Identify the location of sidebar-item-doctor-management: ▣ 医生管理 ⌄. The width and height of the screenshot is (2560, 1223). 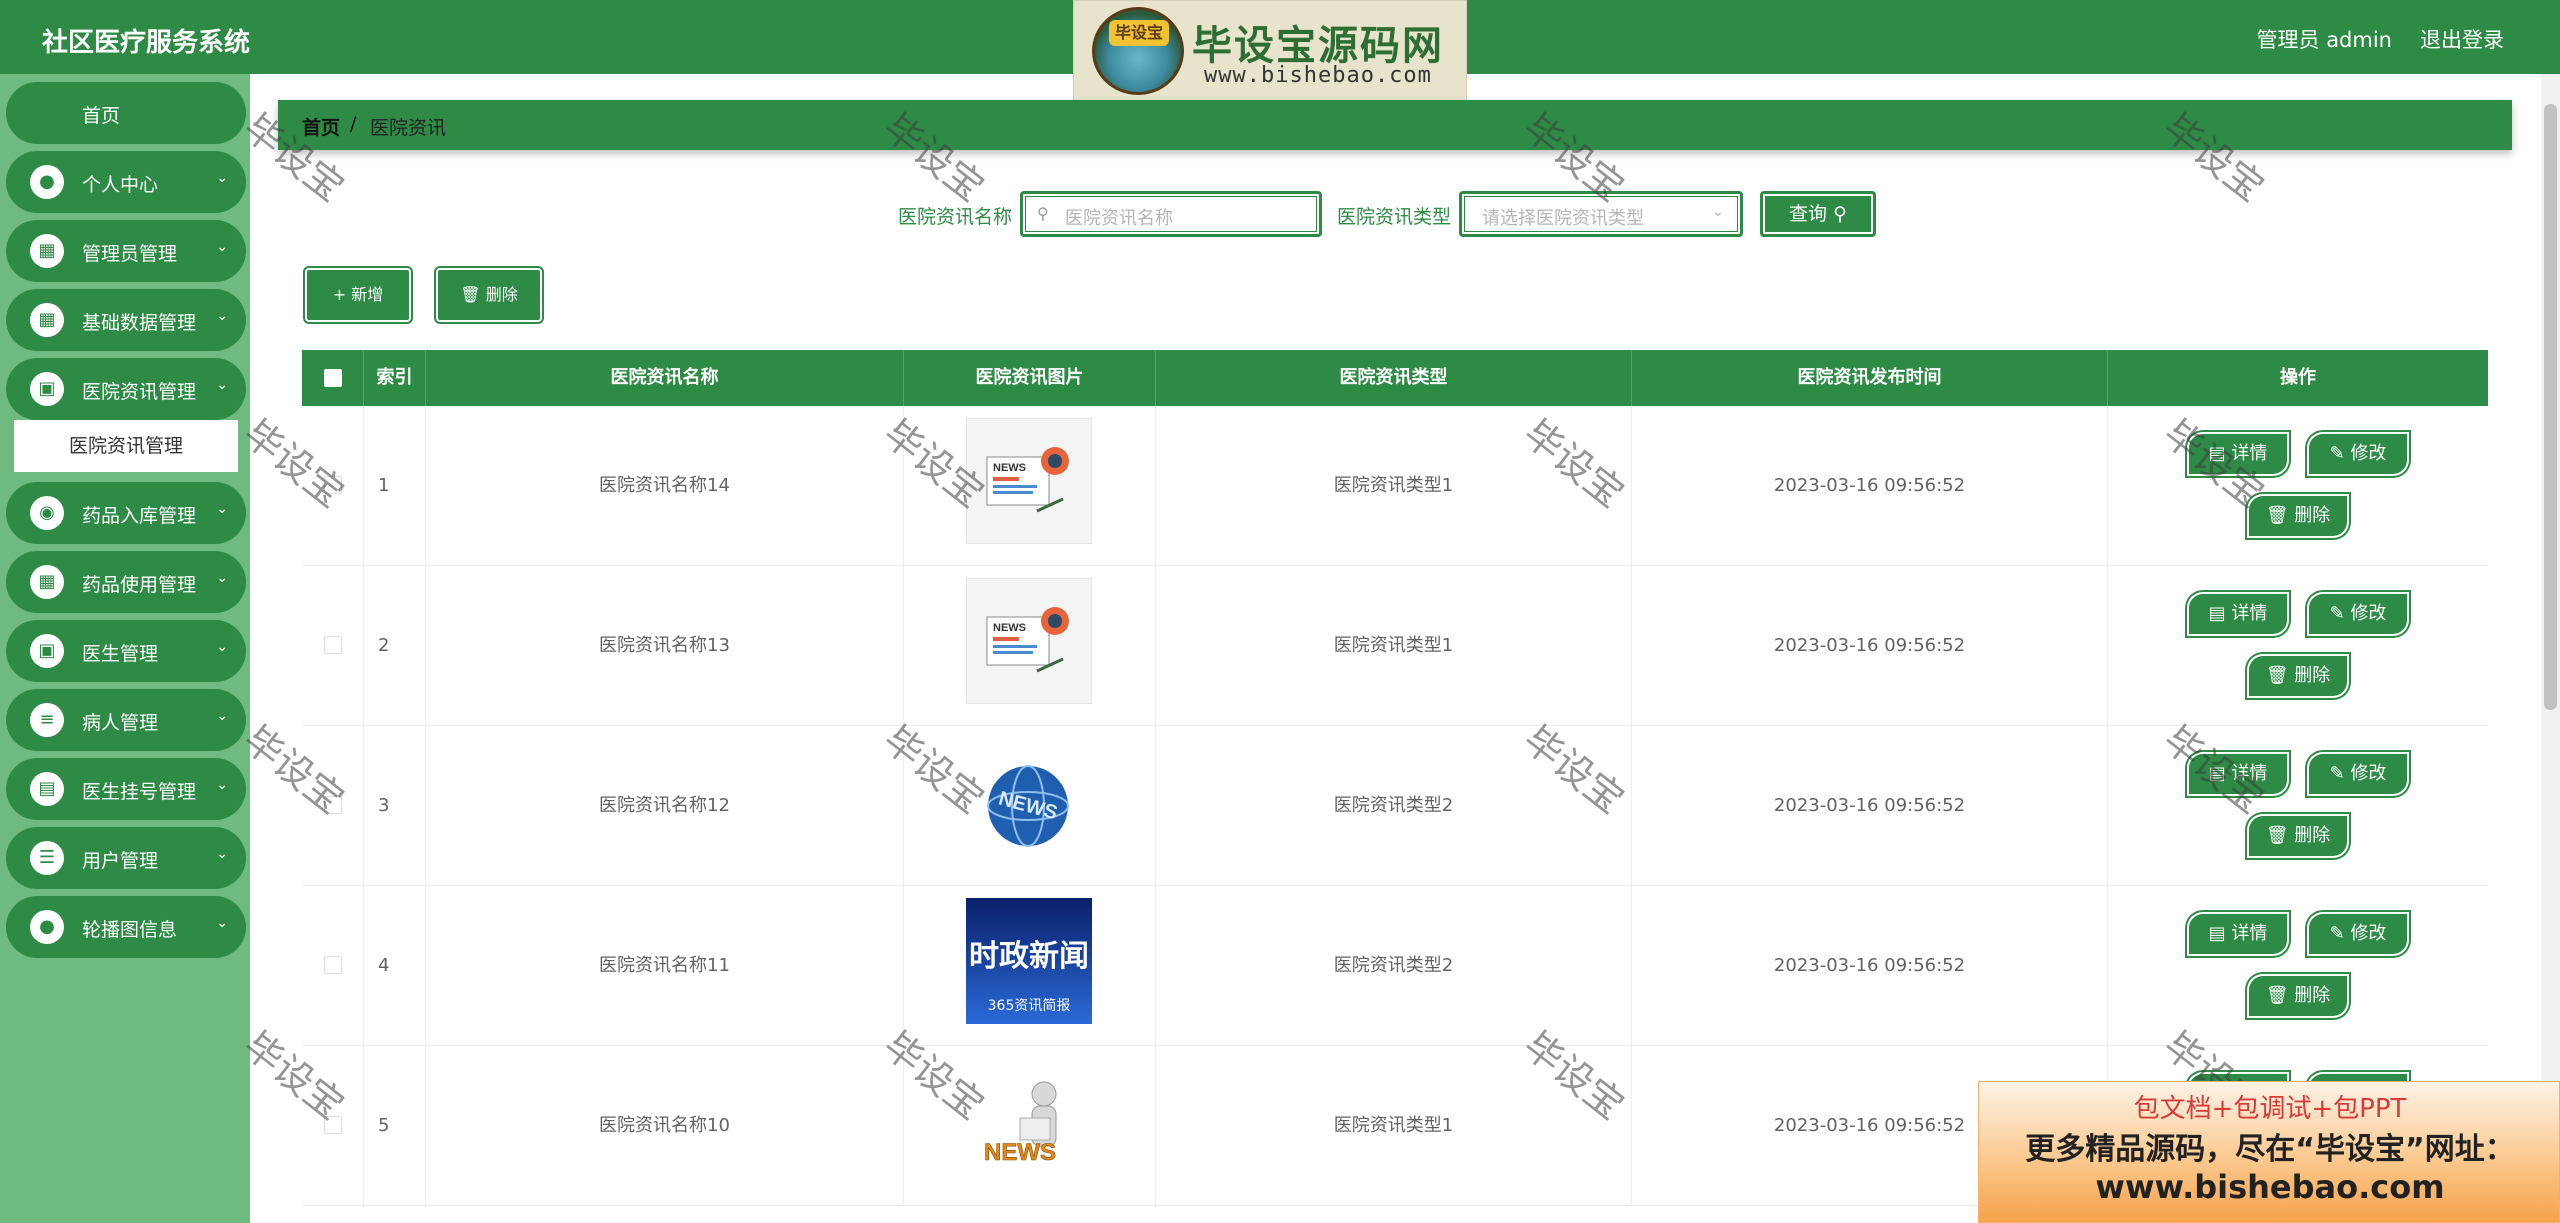
(126, 651).